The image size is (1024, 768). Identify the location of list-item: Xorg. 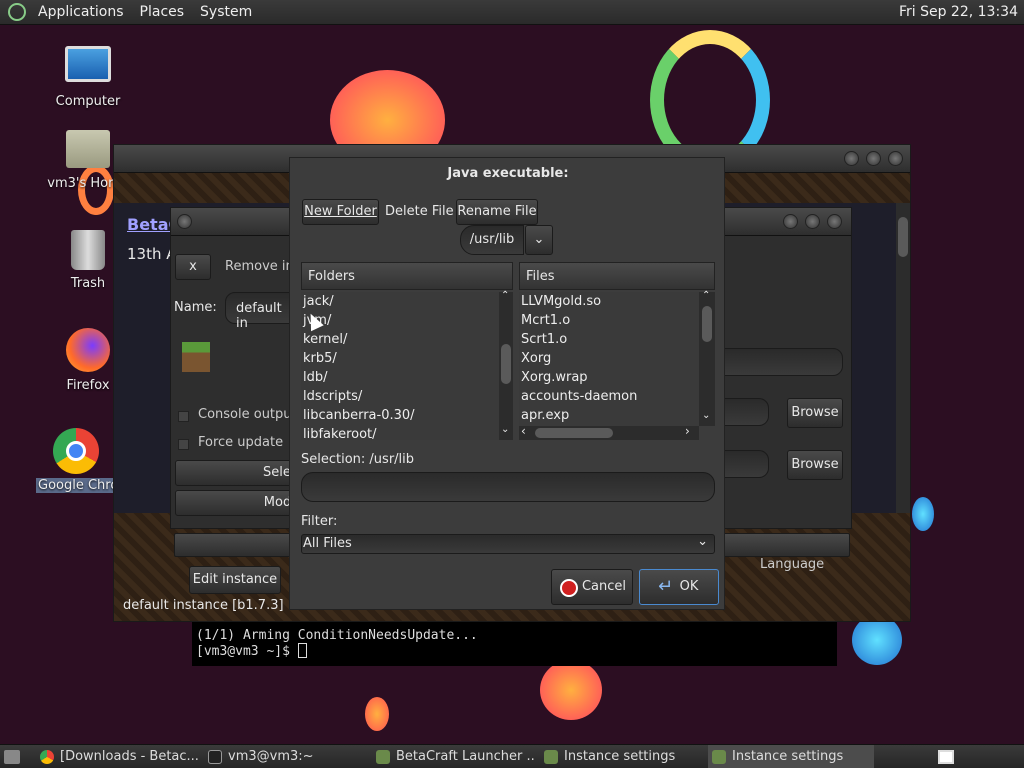
(609, 358).